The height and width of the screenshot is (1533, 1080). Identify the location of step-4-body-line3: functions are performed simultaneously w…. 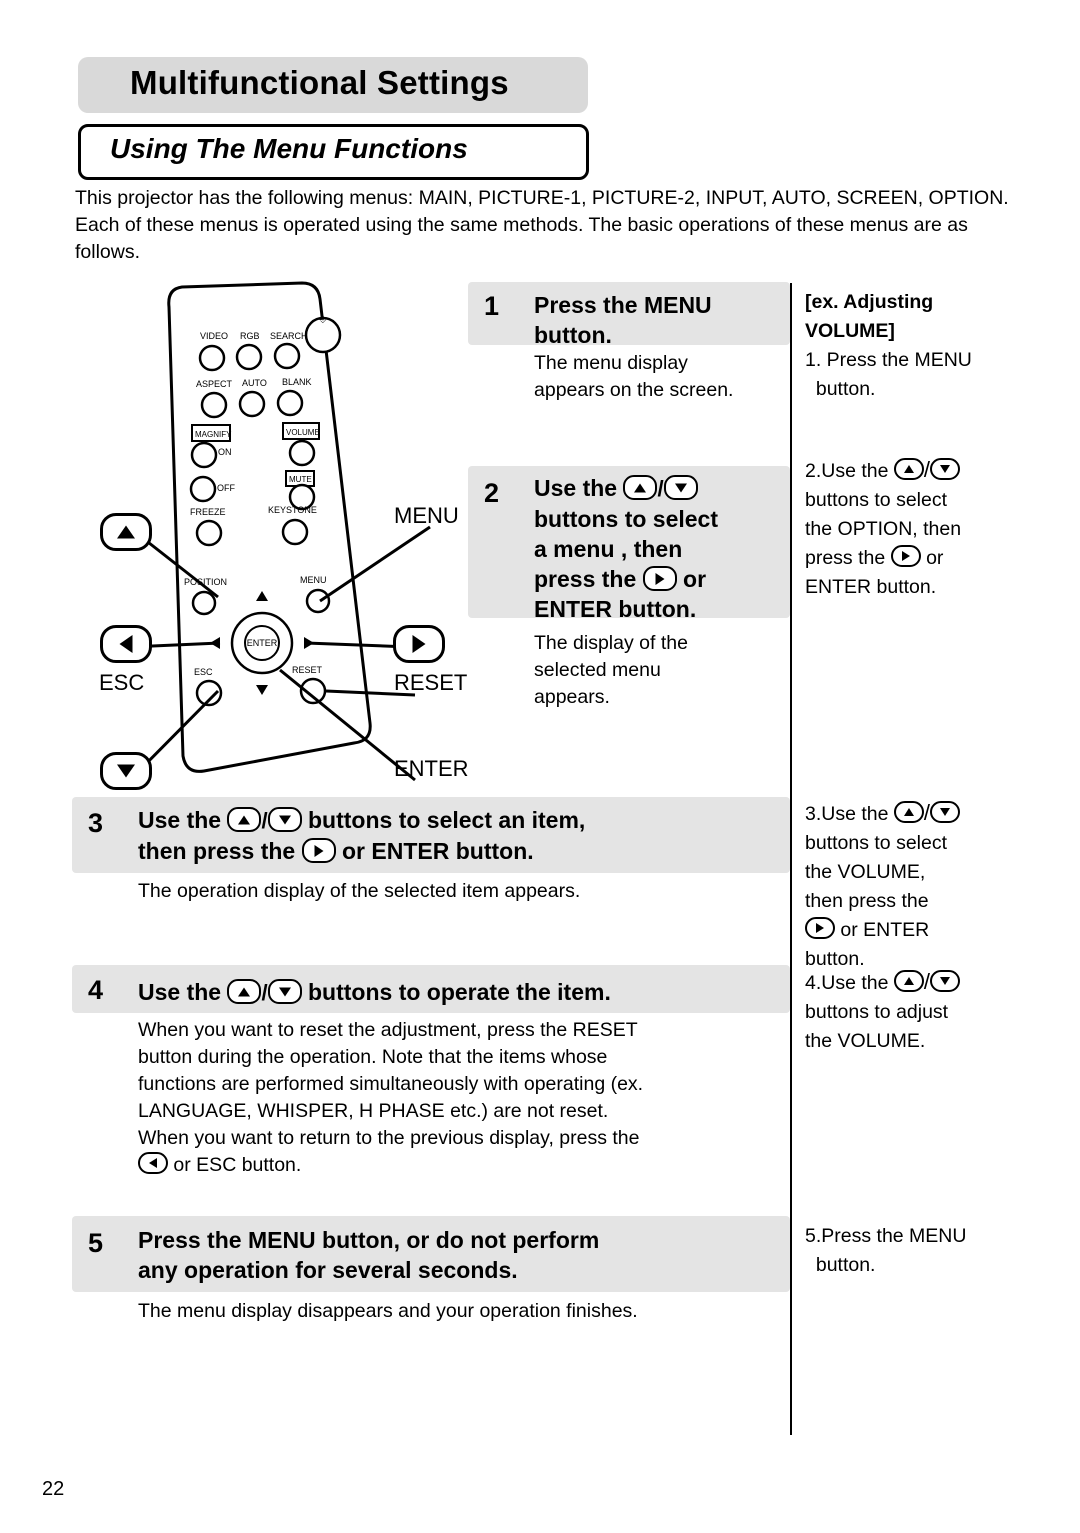
(391, 1084).